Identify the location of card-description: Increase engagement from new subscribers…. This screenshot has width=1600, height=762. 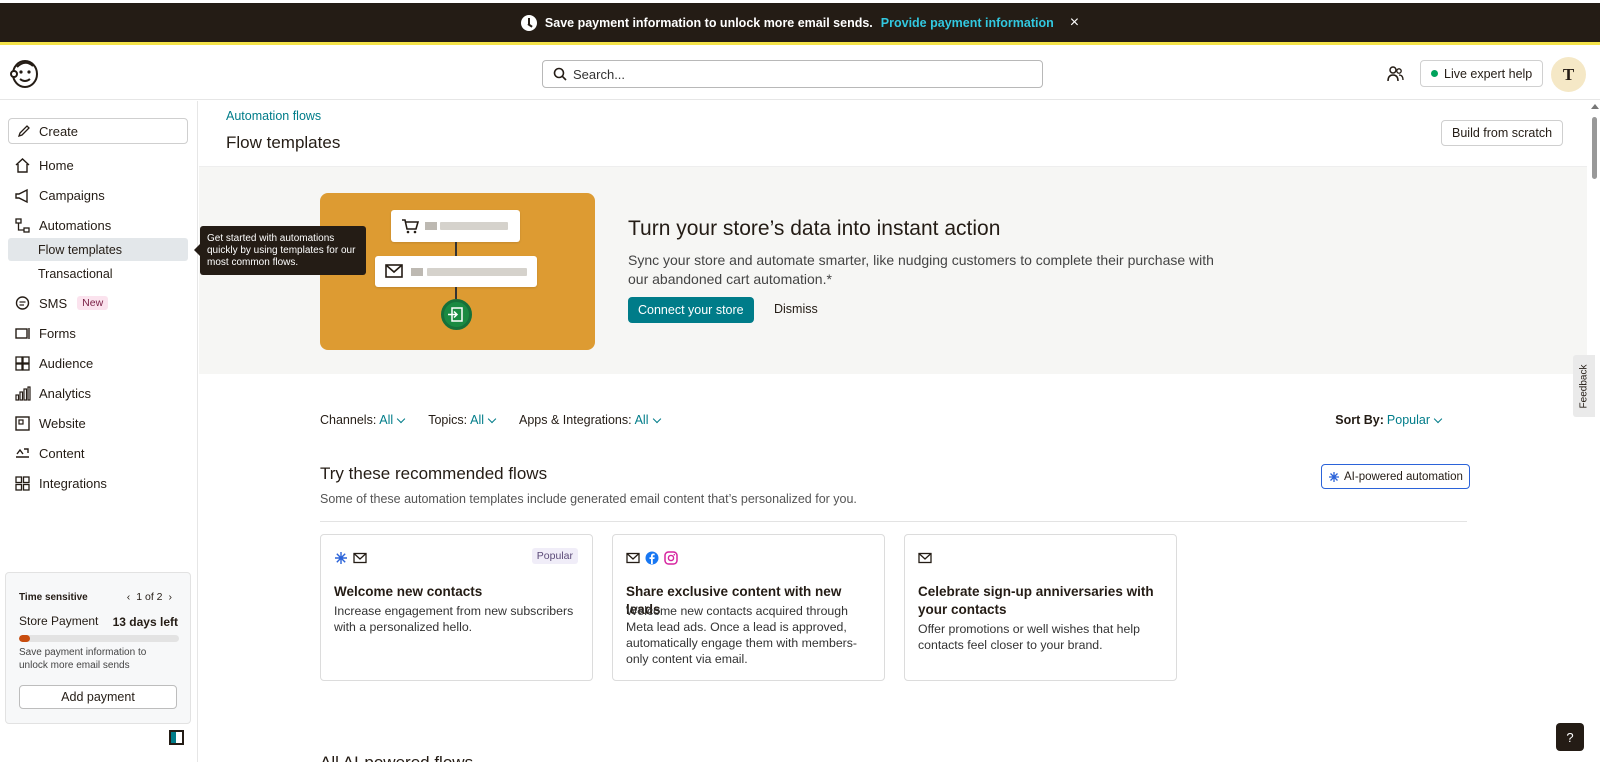
(454, 619).